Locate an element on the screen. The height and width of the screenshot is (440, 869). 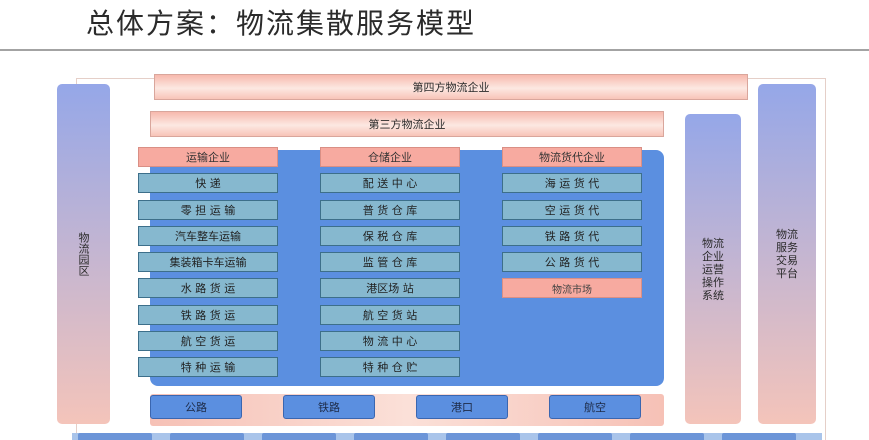
item-transport-4: 集装箱卡车运输 is located at coordinates (208, 262).